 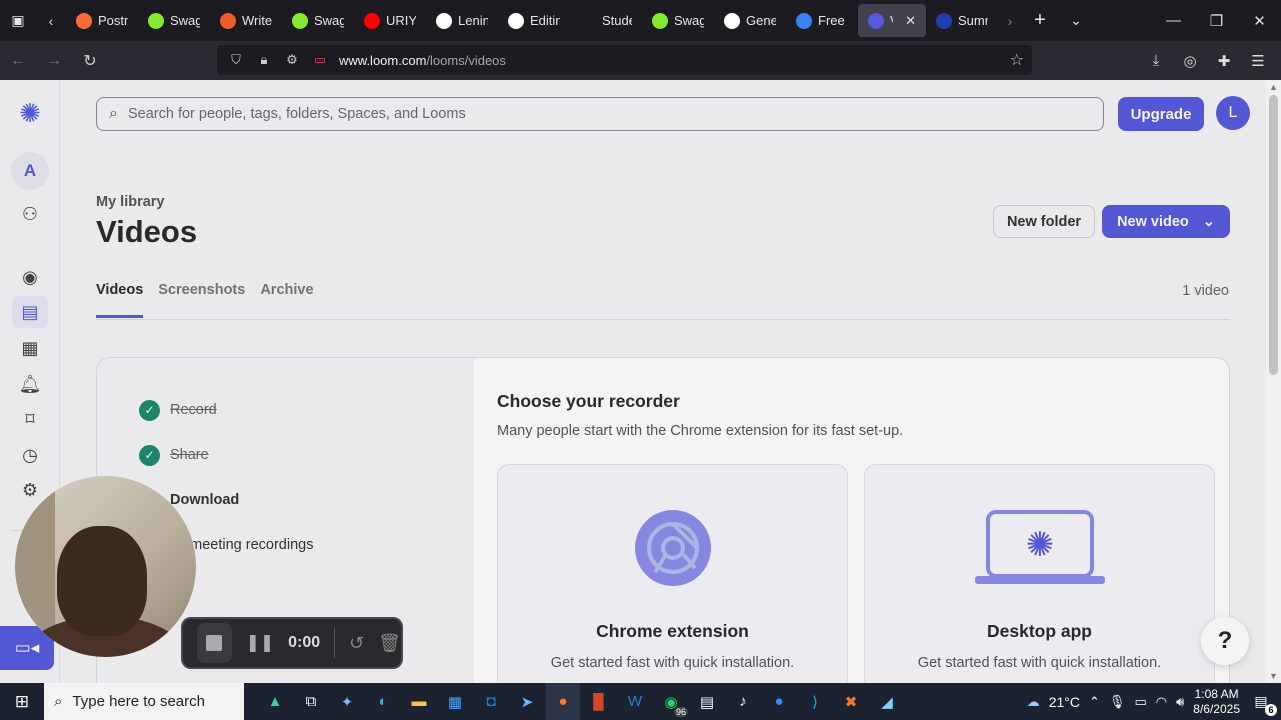 What do you see at coordinates (1161, 114) in the screenshot?
I see `upgrade-button: Upgrade` at bounding box center [1161, 114].